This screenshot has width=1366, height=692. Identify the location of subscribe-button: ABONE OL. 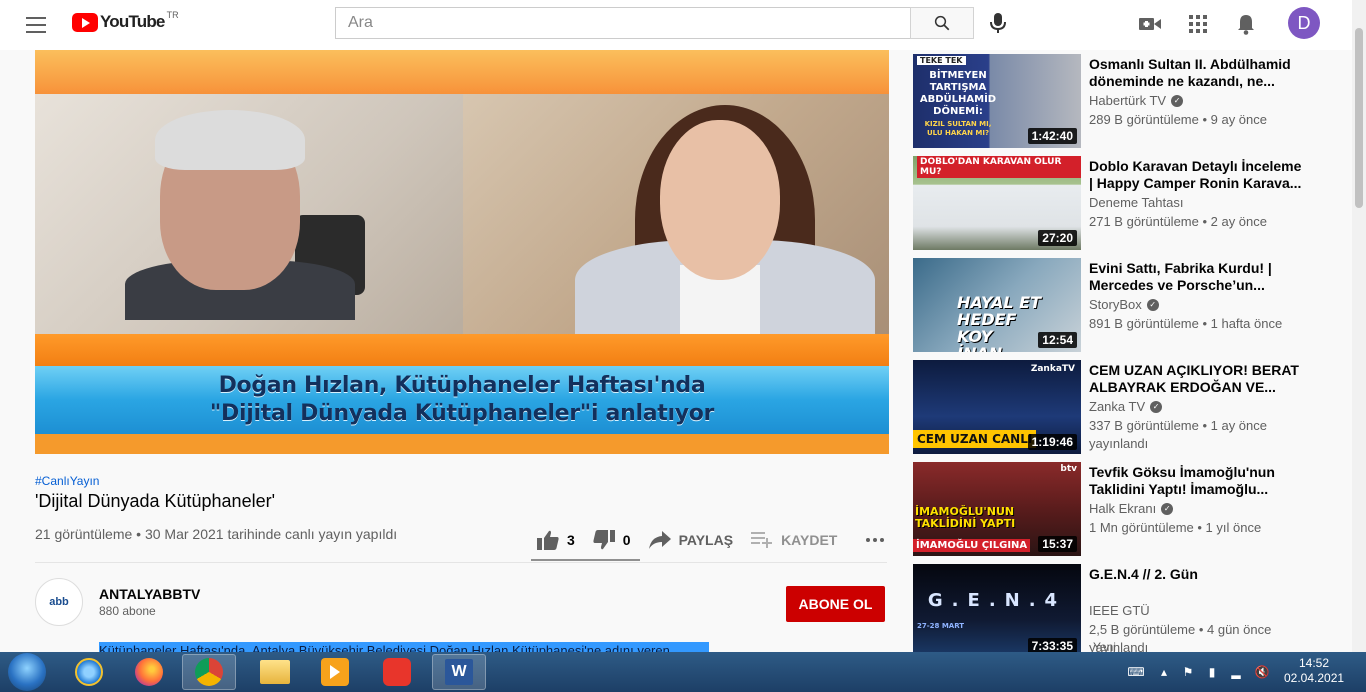
(835, 604).